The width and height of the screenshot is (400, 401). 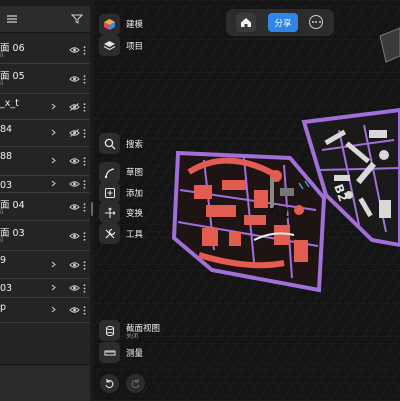 I want to click on layer-row: 88, so click(x=45, y=161).